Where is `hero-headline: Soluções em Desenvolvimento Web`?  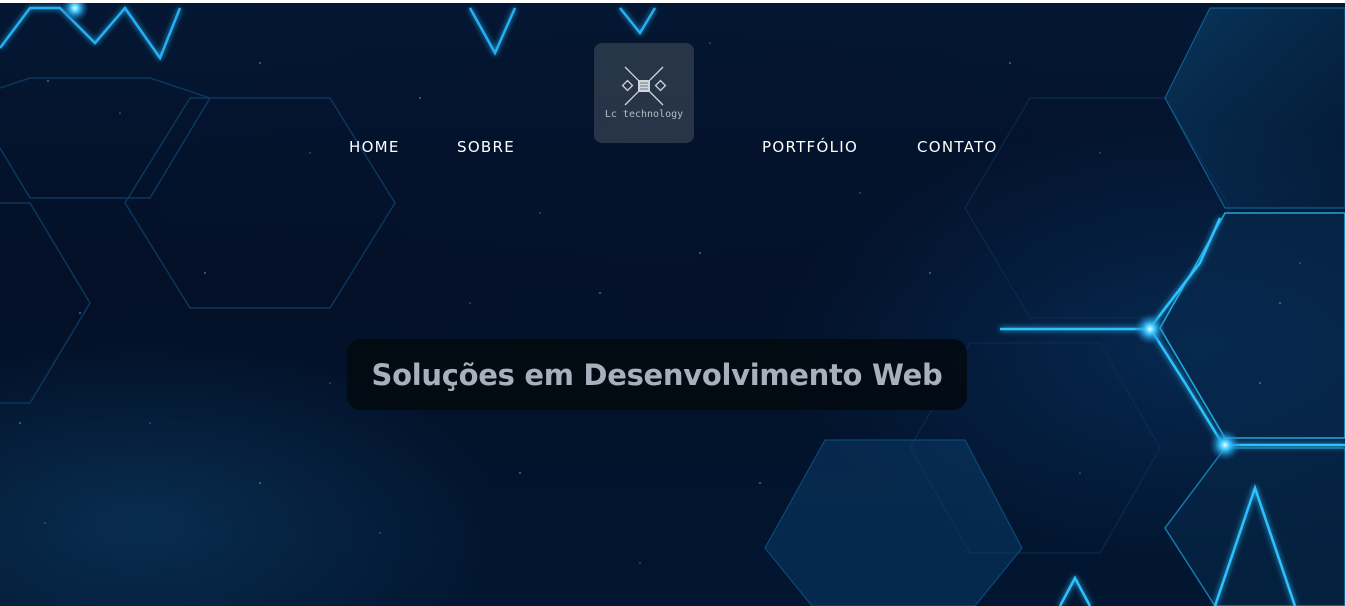 hero-headline: Soluções em Desenvolvimento Web is located at coordinates (657, 374).